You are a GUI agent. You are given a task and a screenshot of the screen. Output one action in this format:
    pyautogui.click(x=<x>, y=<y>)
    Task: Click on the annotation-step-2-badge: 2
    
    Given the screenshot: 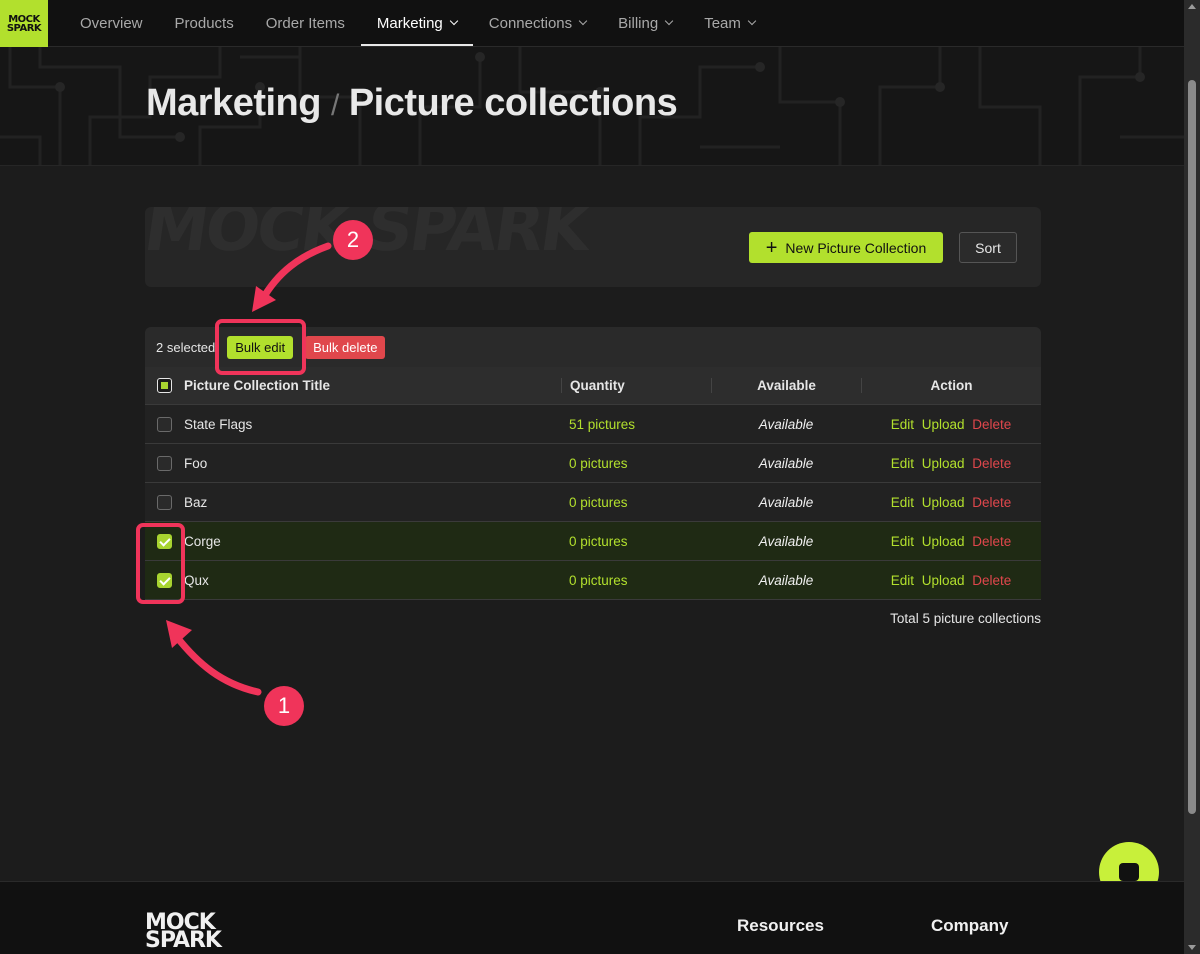 What is the action you would take?
    pyautogui.click(x=353, y=240)
    